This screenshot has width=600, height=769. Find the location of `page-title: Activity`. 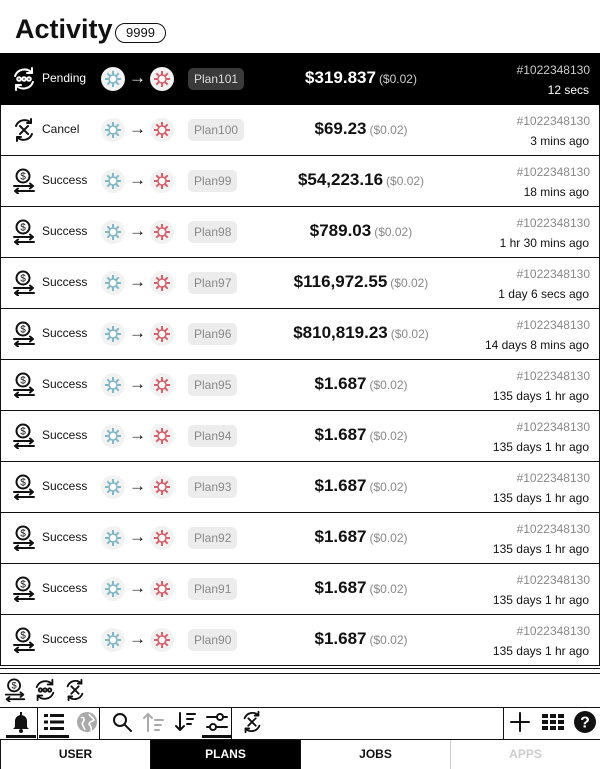

page-title: Activity is located at coordinates (64, 29).